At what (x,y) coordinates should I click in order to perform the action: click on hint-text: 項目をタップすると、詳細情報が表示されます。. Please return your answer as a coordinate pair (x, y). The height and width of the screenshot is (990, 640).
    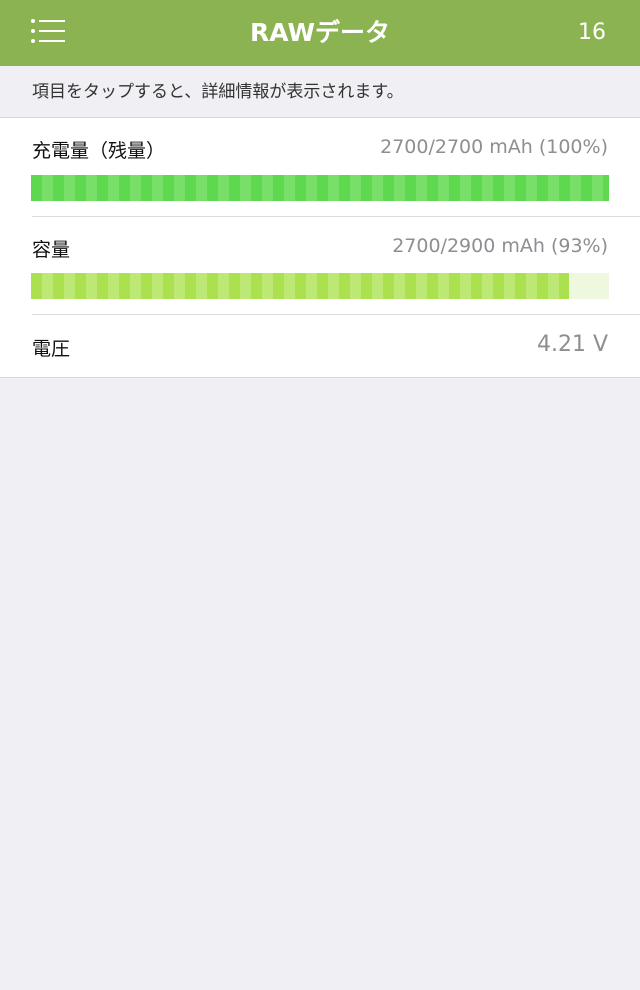
    Looking at the image, I should click on (218, 92).